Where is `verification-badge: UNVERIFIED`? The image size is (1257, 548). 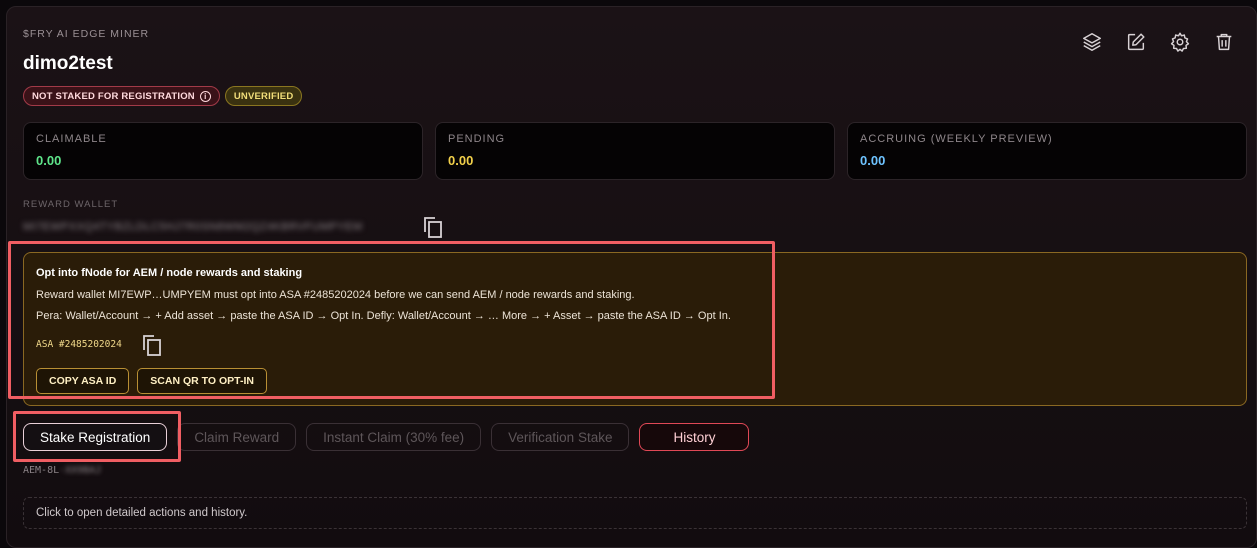 verification-badge: UNVERIFIED is located at coordinates (263, 96).